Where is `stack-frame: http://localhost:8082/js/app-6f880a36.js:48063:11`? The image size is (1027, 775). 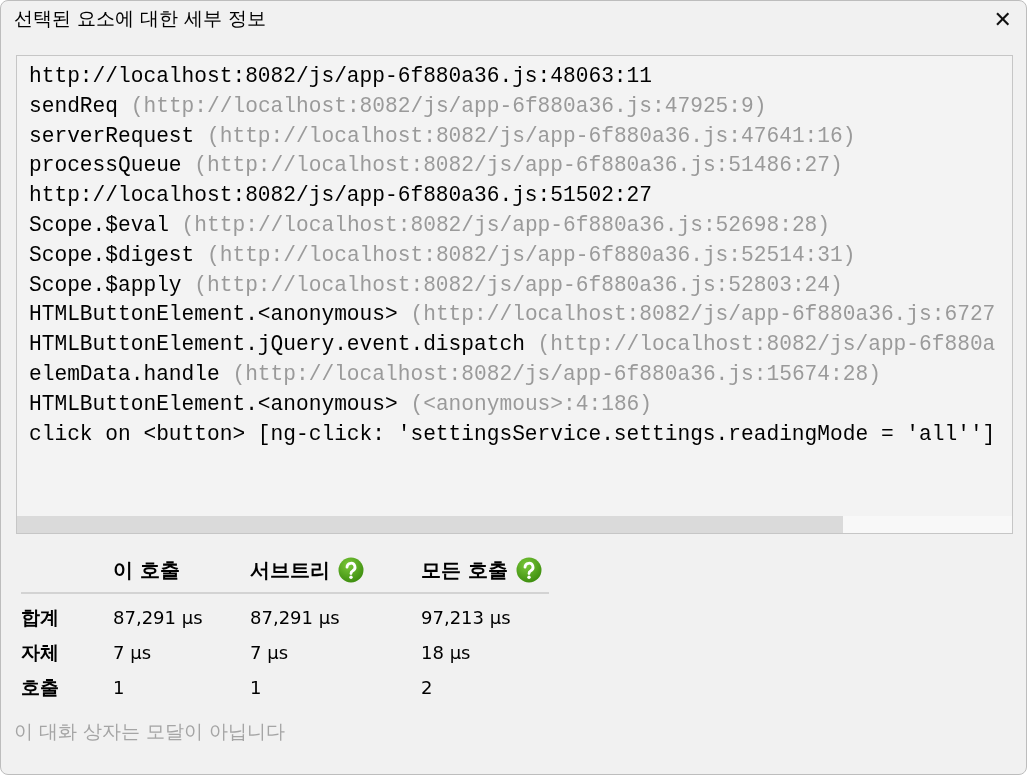 stack-frame: http://localhost:8082/js/app-6f880a36.js:48063:11 is located at coordinates (340, 77).